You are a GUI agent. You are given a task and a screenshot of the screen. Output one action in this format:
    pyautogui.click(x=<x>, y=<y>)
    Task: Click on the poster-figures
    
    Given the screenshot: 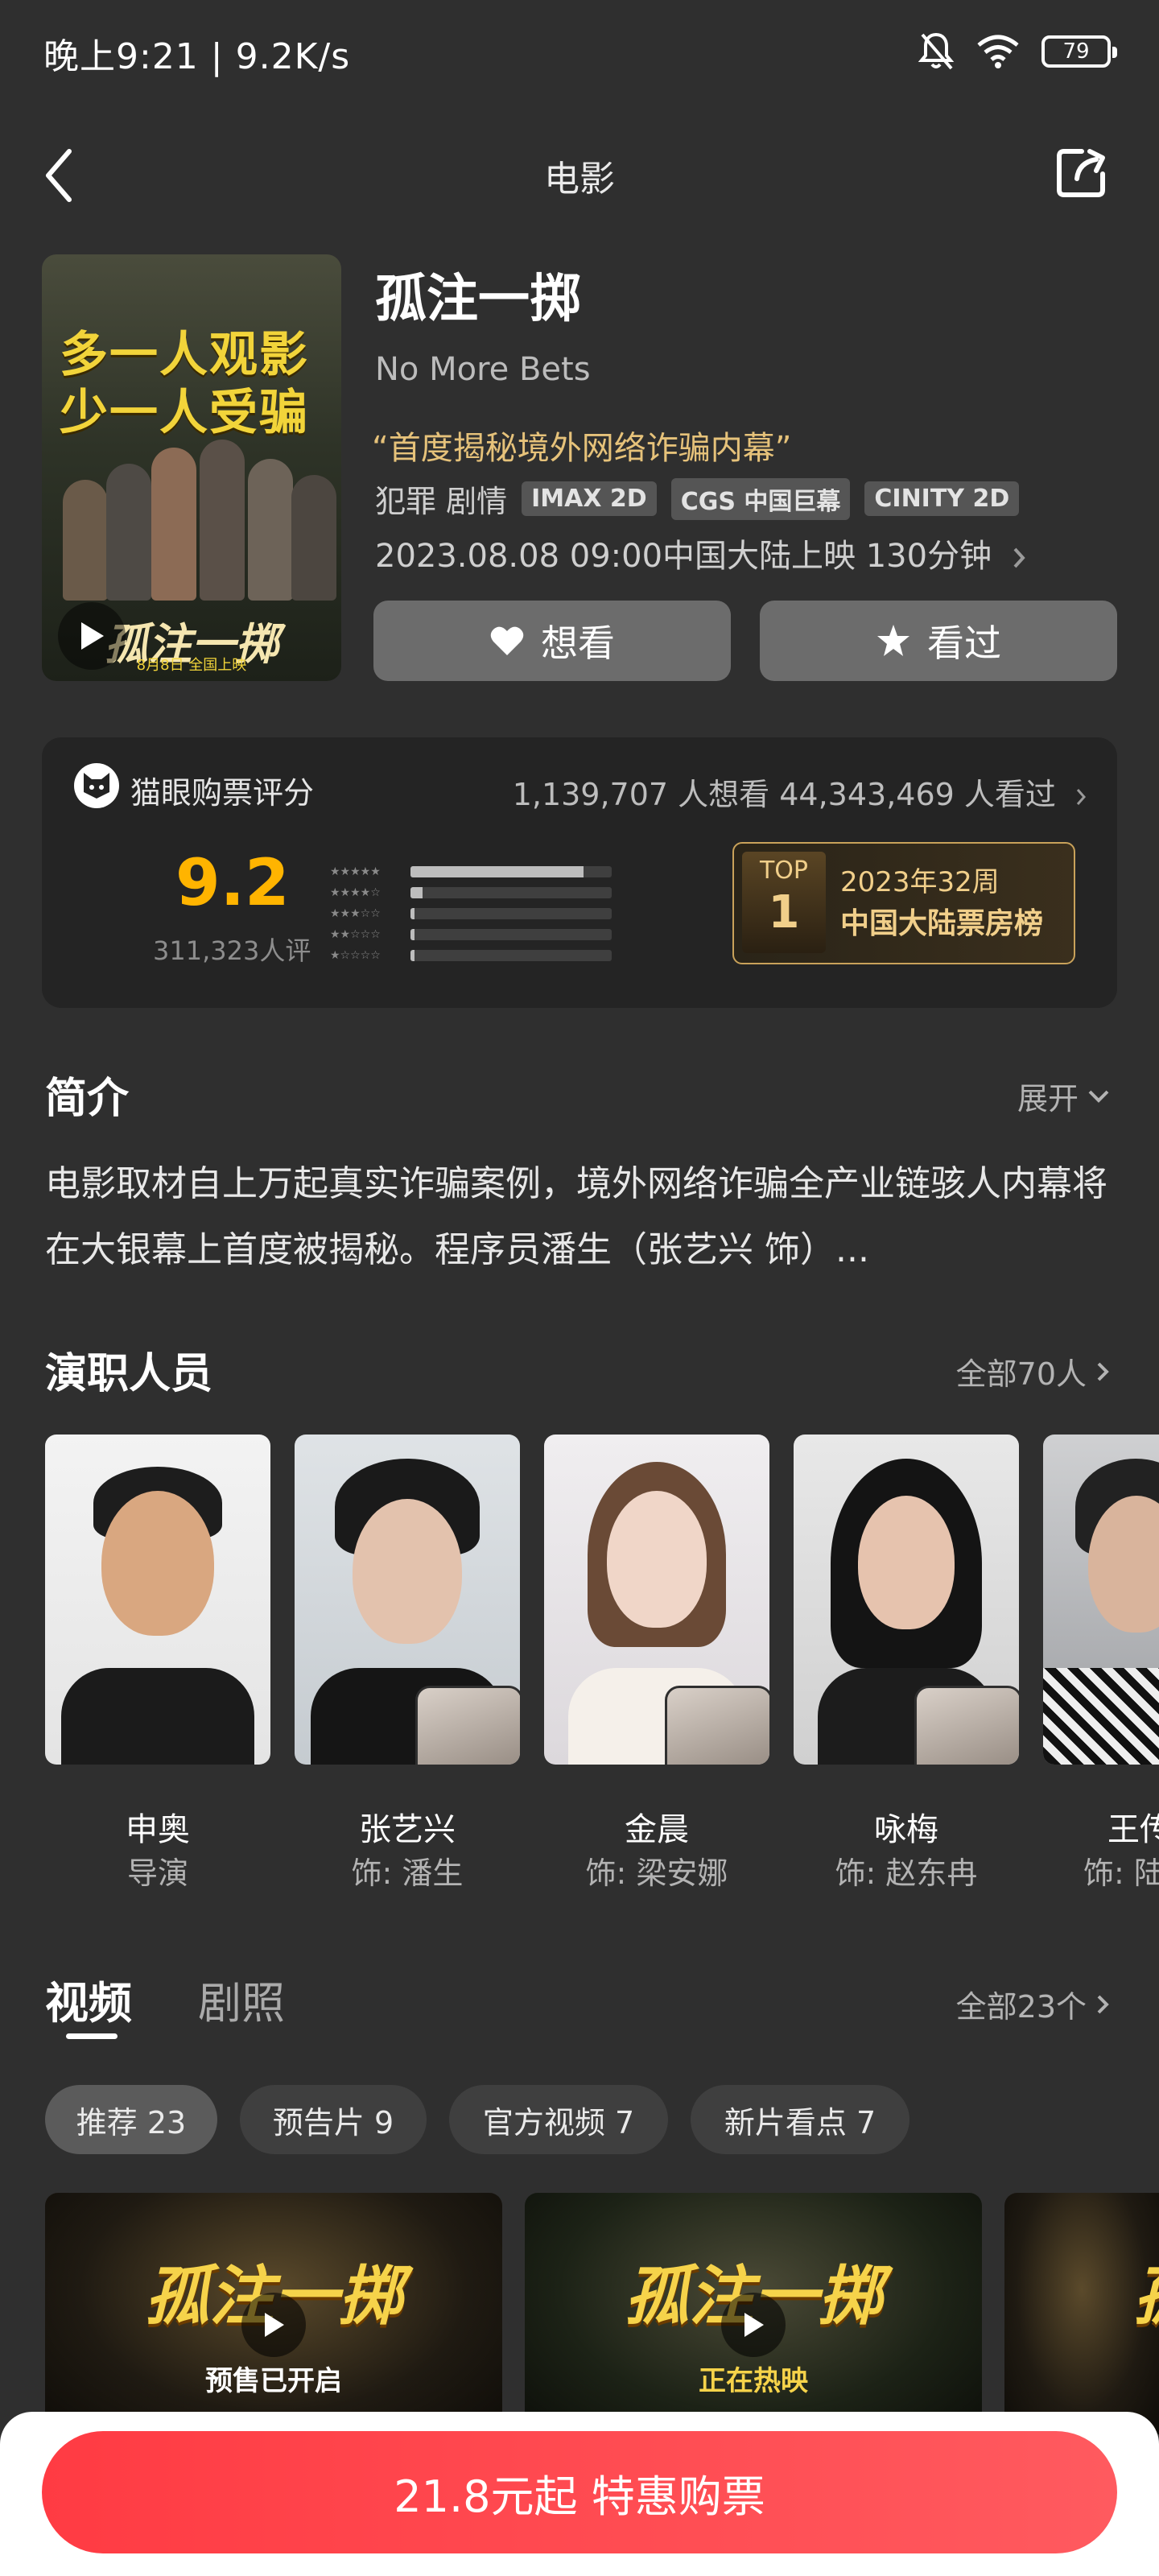 What is the action you would take?
    pyautogui.click(x=197, y=520)
    